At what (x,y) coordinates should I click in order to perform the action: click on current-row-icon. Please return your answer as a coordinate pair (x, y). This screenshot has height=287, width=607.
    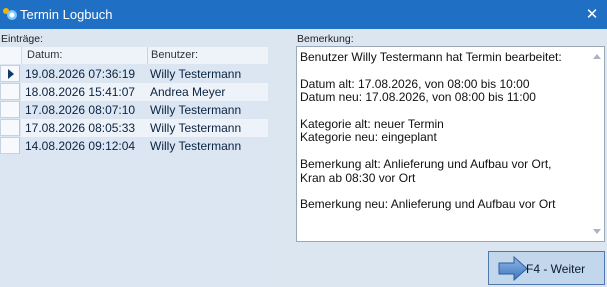
    Looking at the image, I should click on (11, 74).